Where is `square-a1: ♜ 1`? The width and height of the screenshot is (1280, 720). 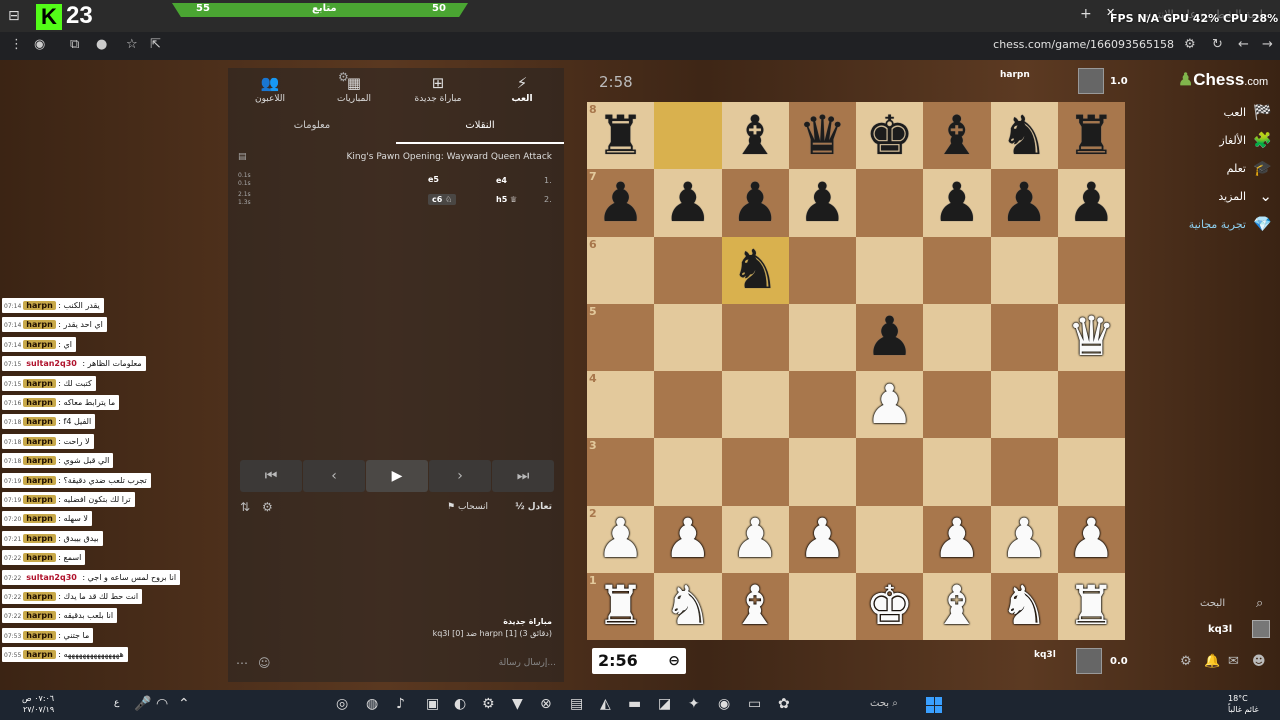 square-a1: ♜ 1 is located at coordinates (621, 606).